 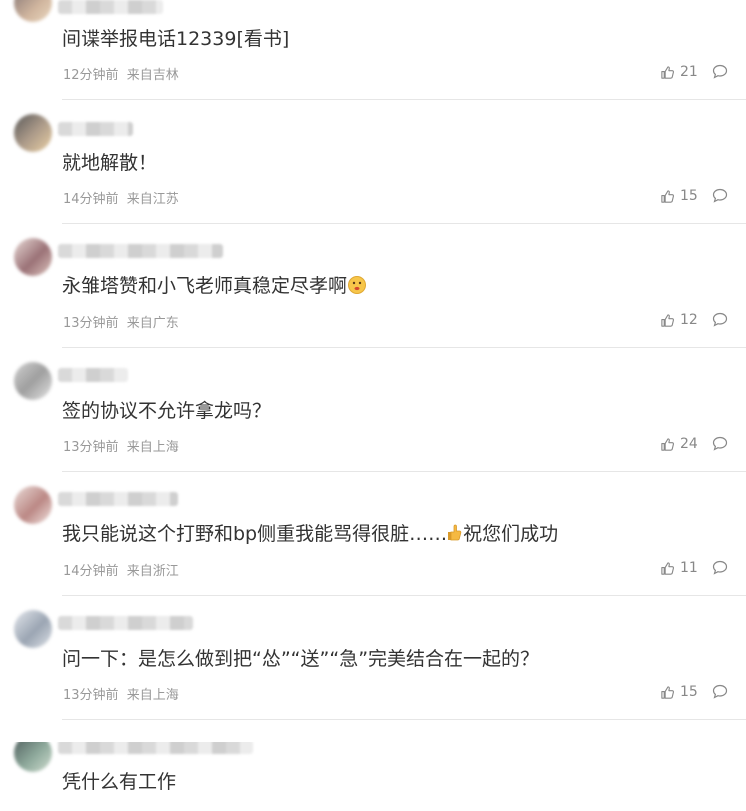 I want to click on comment-meta: 14分钟前 来自浙江, so click(x=123, y=569).